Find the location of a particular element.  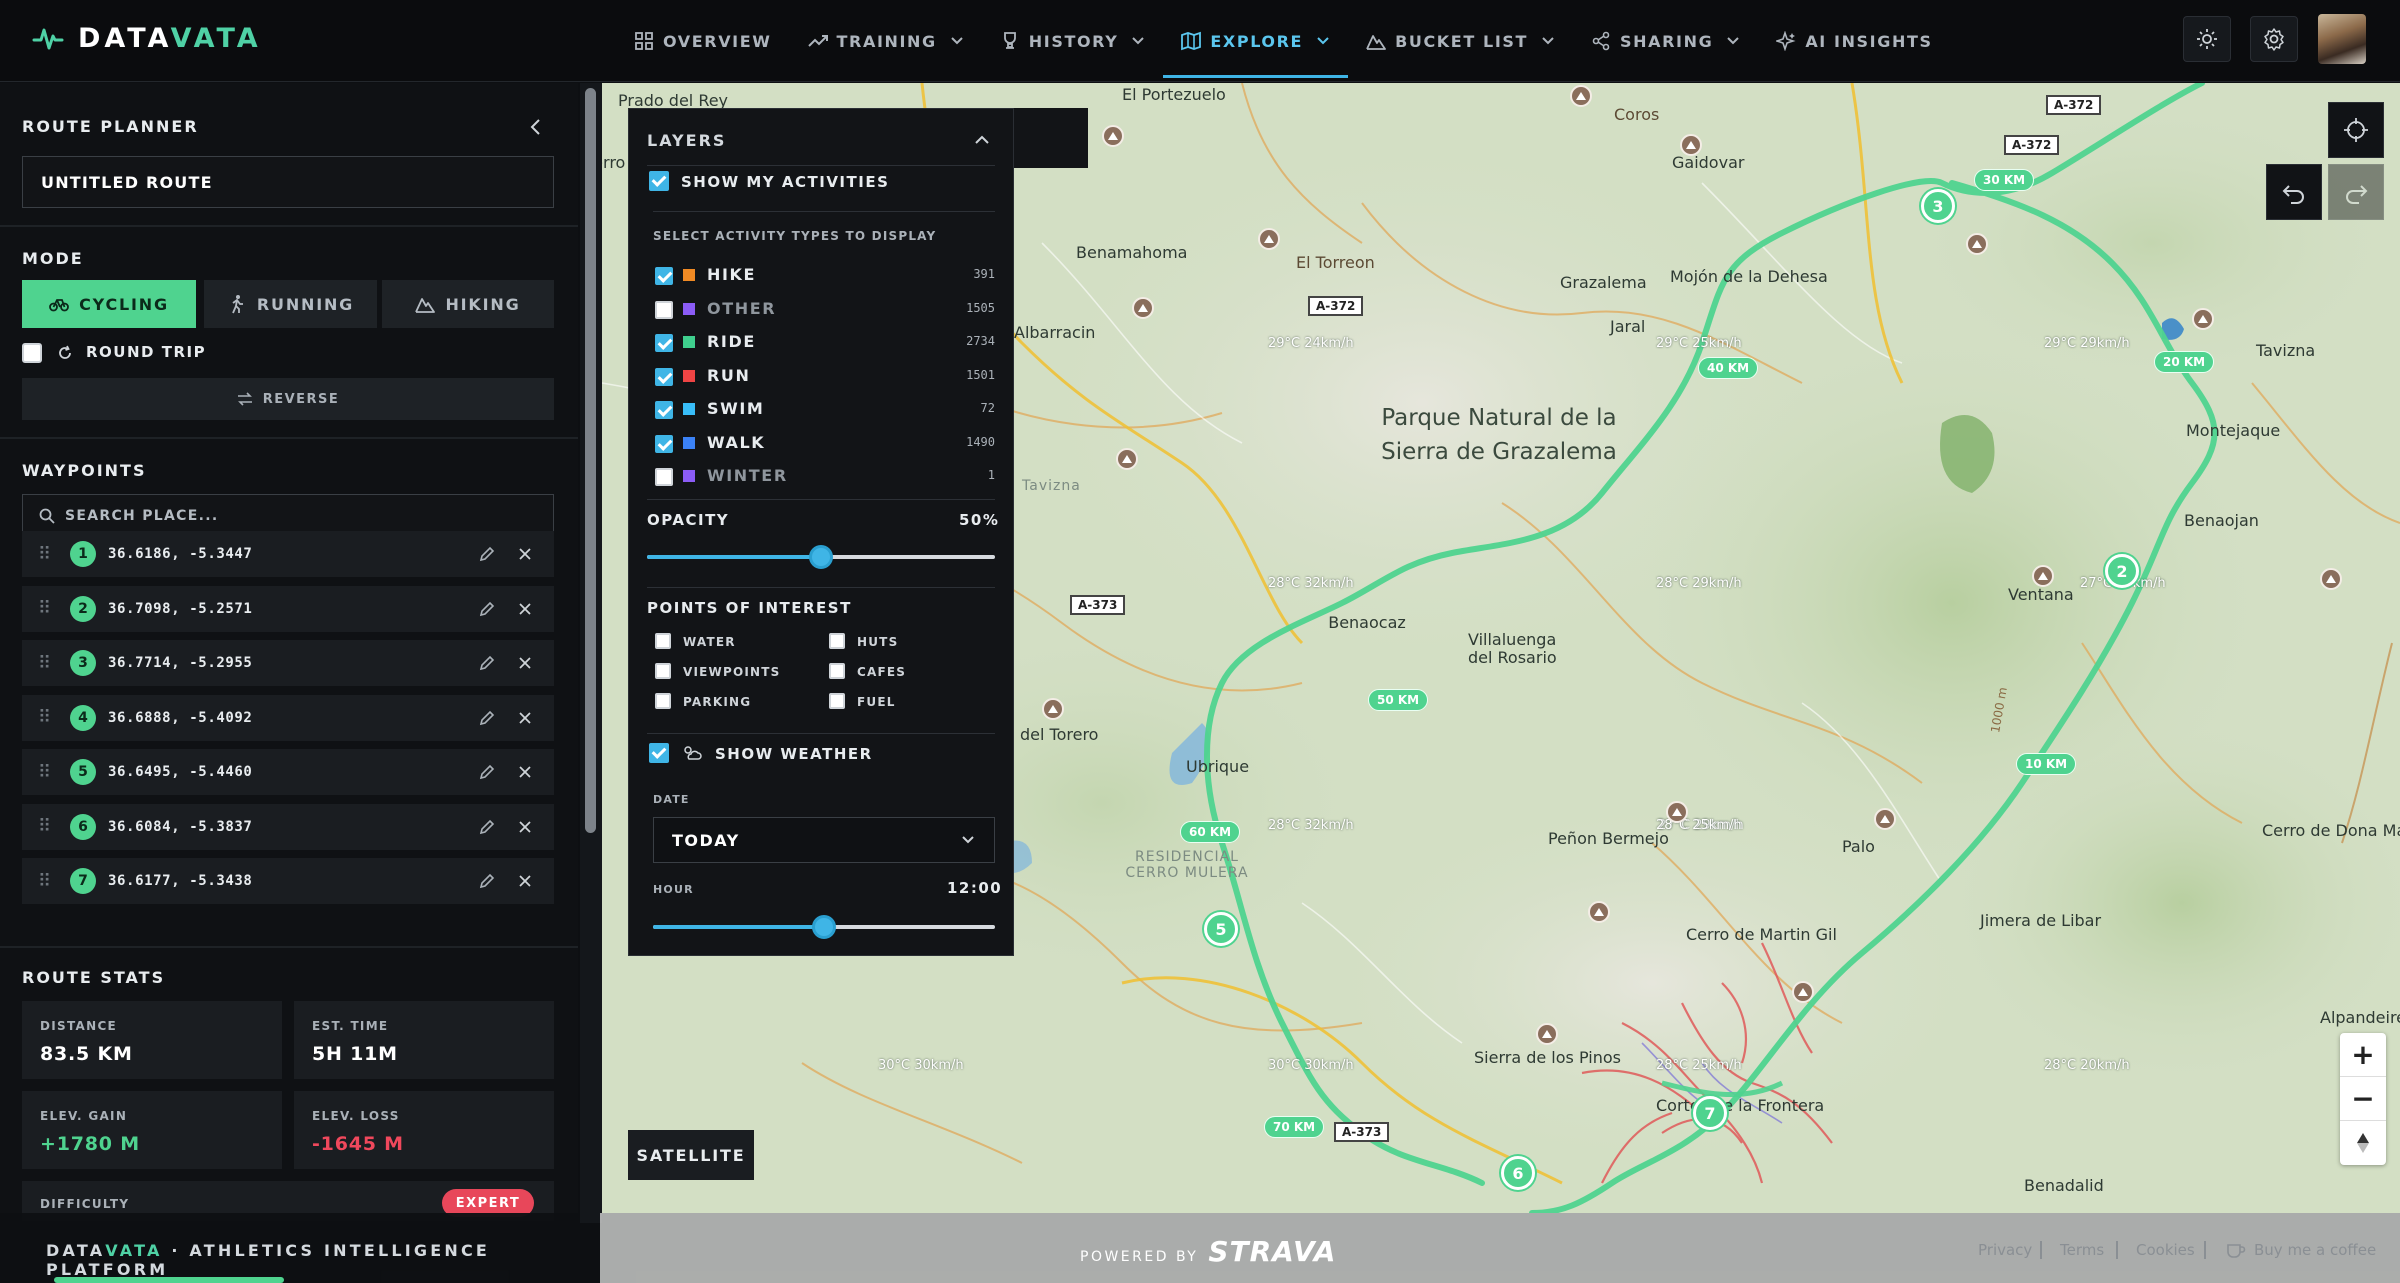

activity-type-row: HIKE 391 is located at coordinates (821, 277).